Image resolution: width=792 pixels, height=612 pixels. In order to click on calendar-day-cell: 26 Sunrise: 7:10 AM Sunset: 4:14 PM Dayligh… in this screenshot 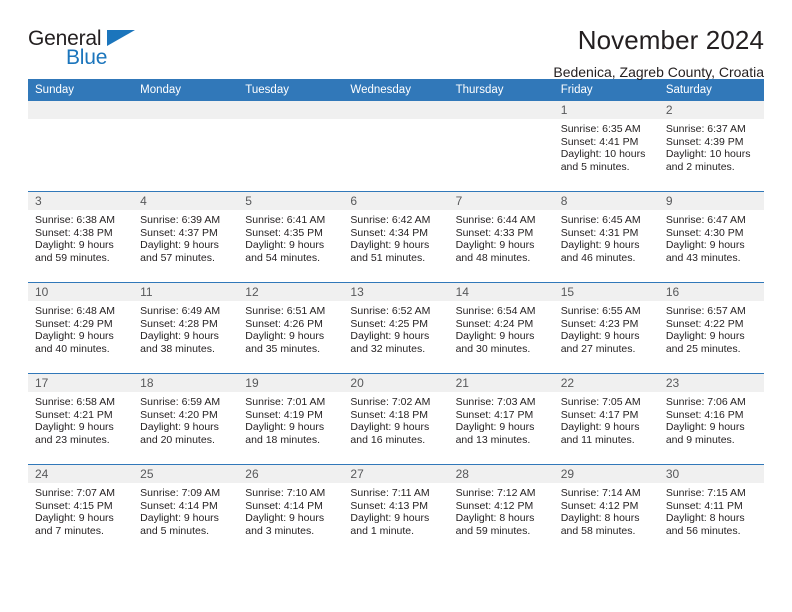, I will do `click(291, 509)`.